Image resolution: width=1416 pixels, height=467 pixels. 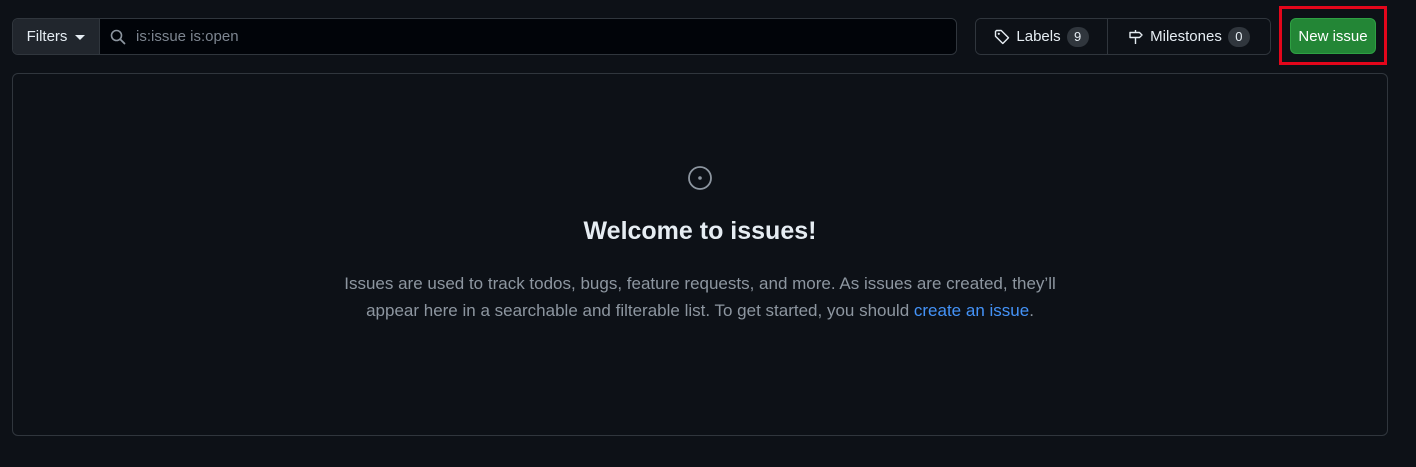 What do you see at coordinates (1077, 36) in the screenshot?
I see `labels-count-badge: 9` at bounding box center [1077, 36].